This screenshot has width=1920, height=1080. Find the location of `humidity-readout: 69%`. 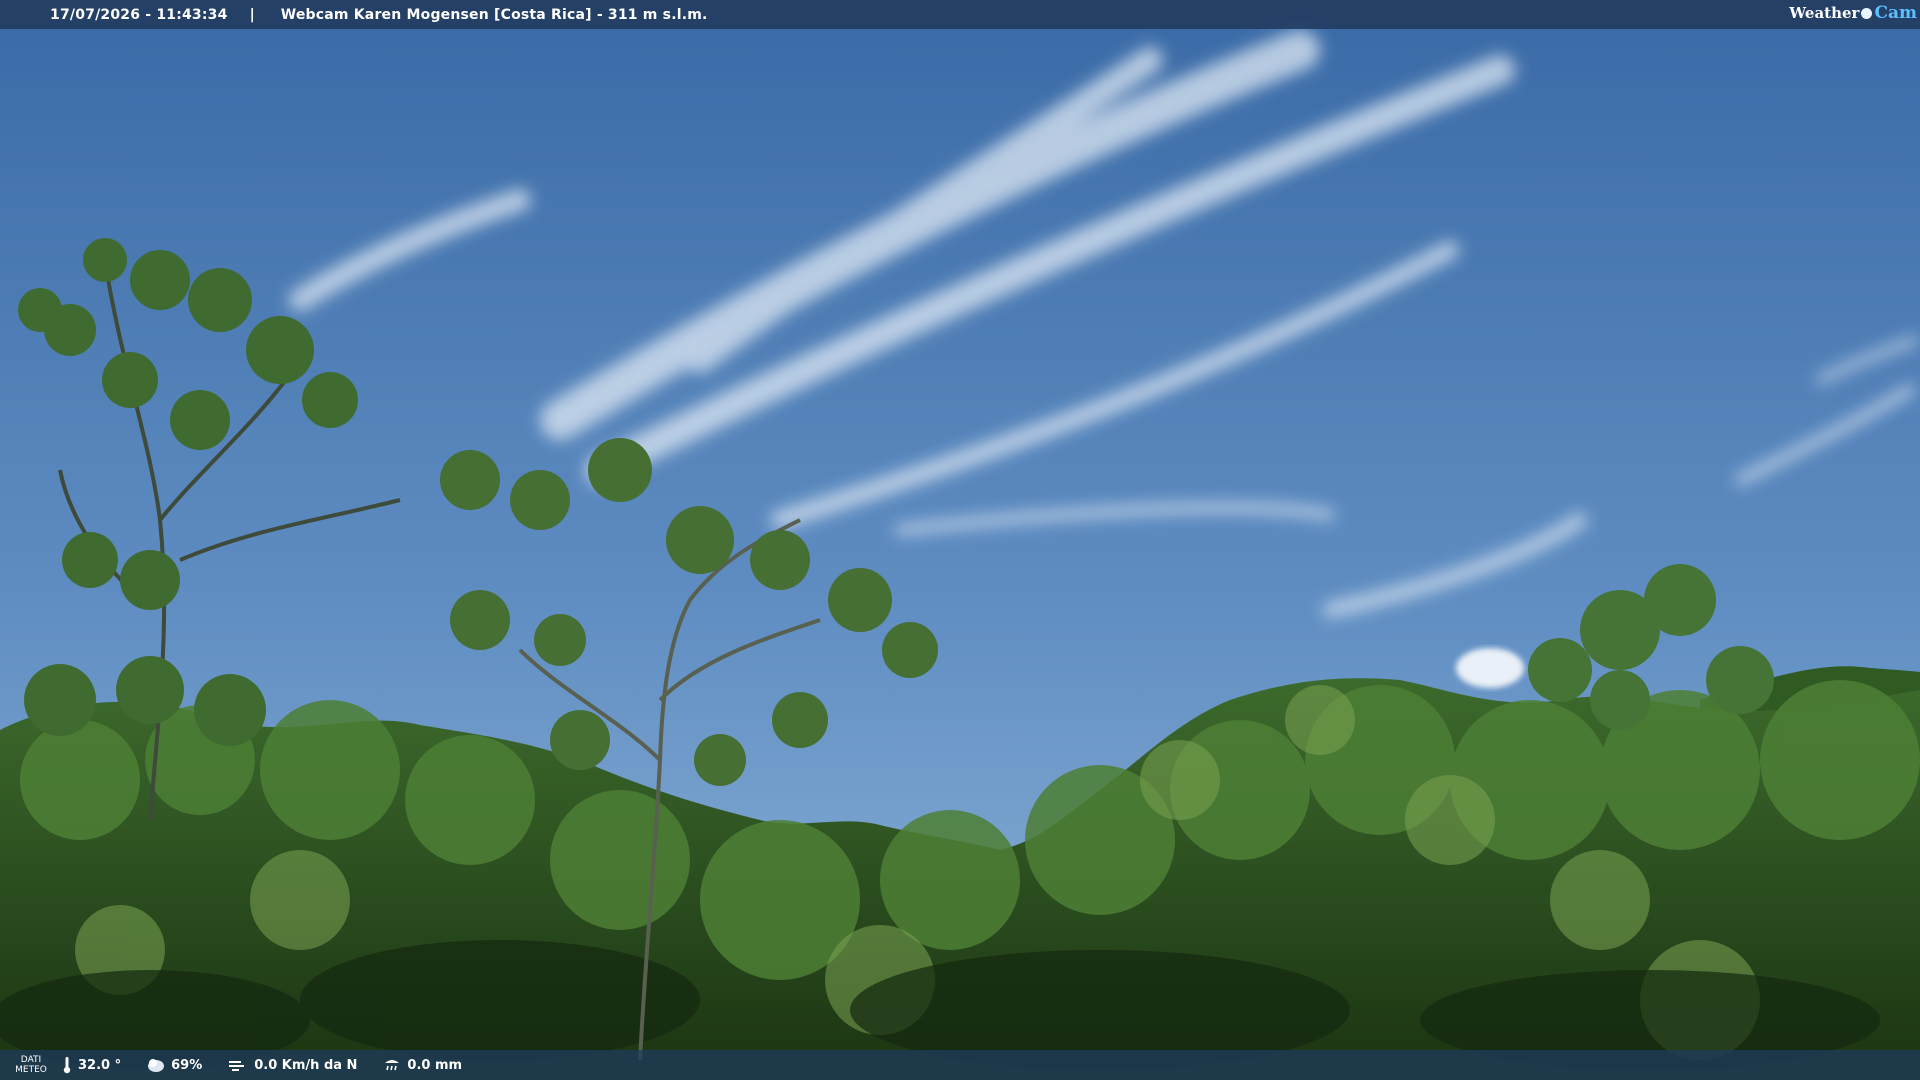

humidity-readout: 69% is located at coordinates (174, 1065).